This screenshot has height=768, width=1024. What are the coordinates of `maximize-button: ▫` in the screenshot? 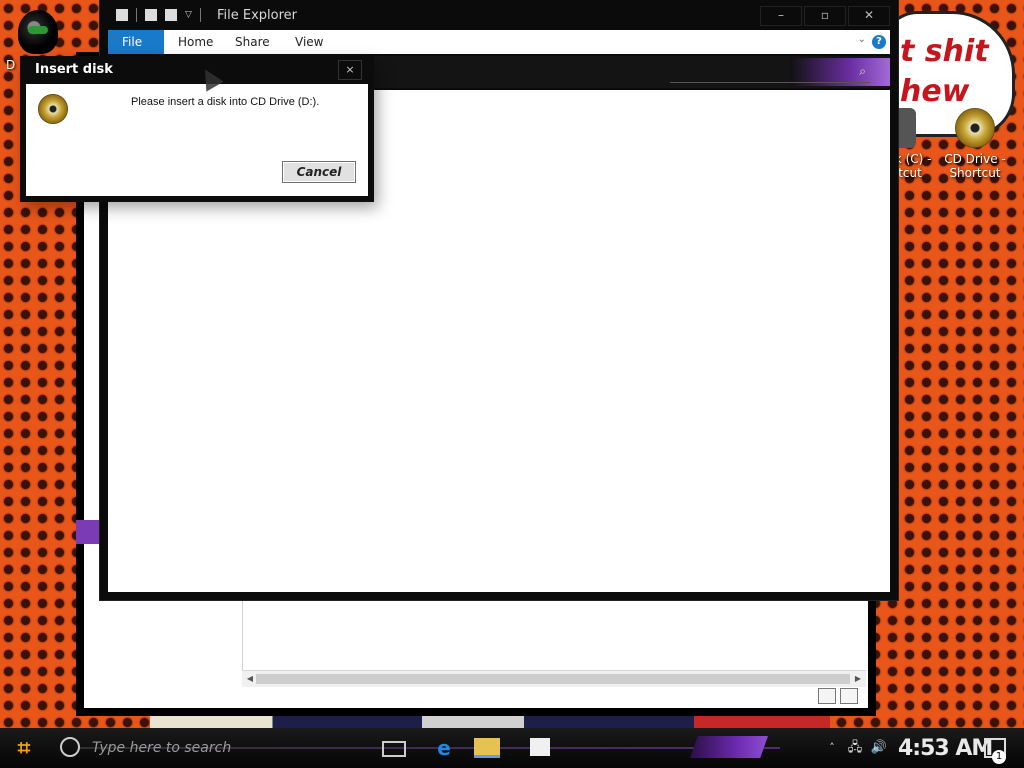 It's located at (825, 16).